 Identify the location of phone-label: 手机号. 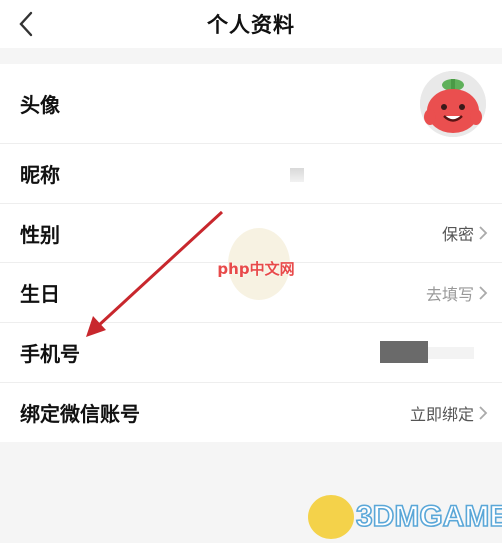
(50, 353).